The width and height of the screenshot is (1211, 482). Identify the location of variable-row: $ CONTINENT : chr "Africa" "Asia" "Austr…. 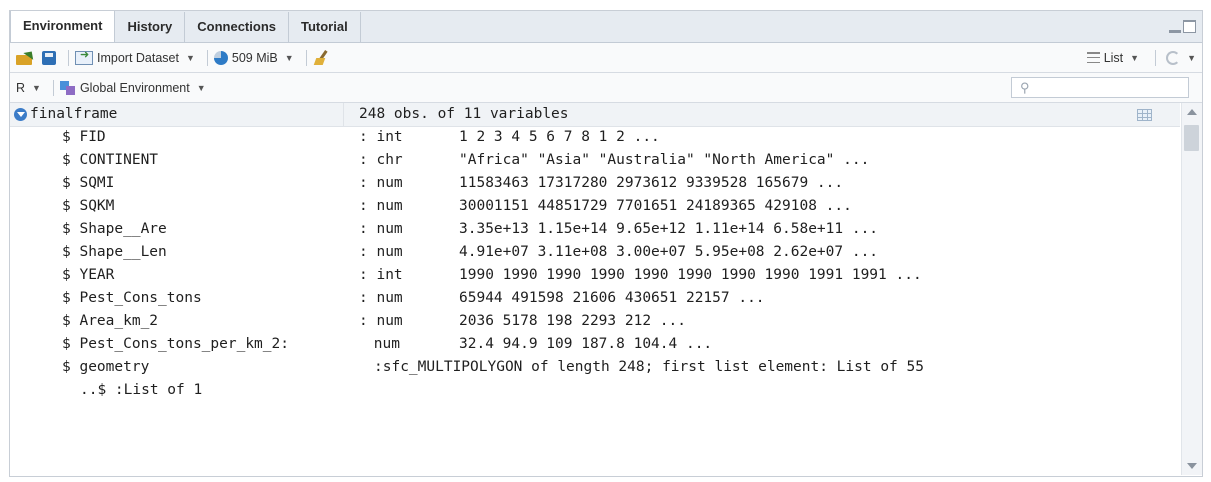
(595, 160).